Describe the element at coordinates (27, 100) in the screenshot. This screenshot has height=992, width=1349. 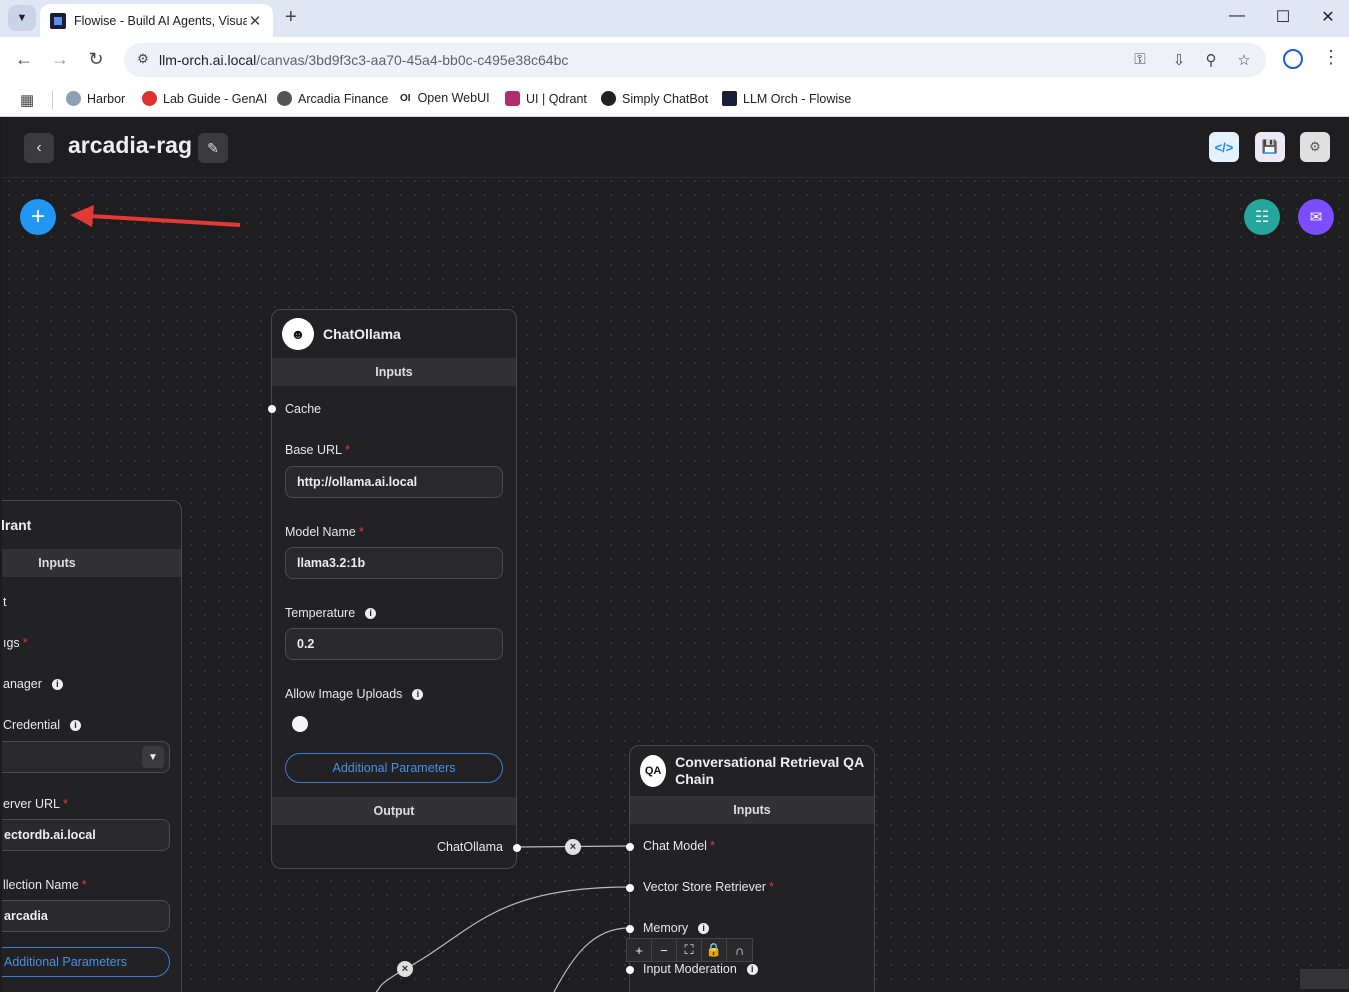
I see `apps-grid-icon: ▦` at that location.